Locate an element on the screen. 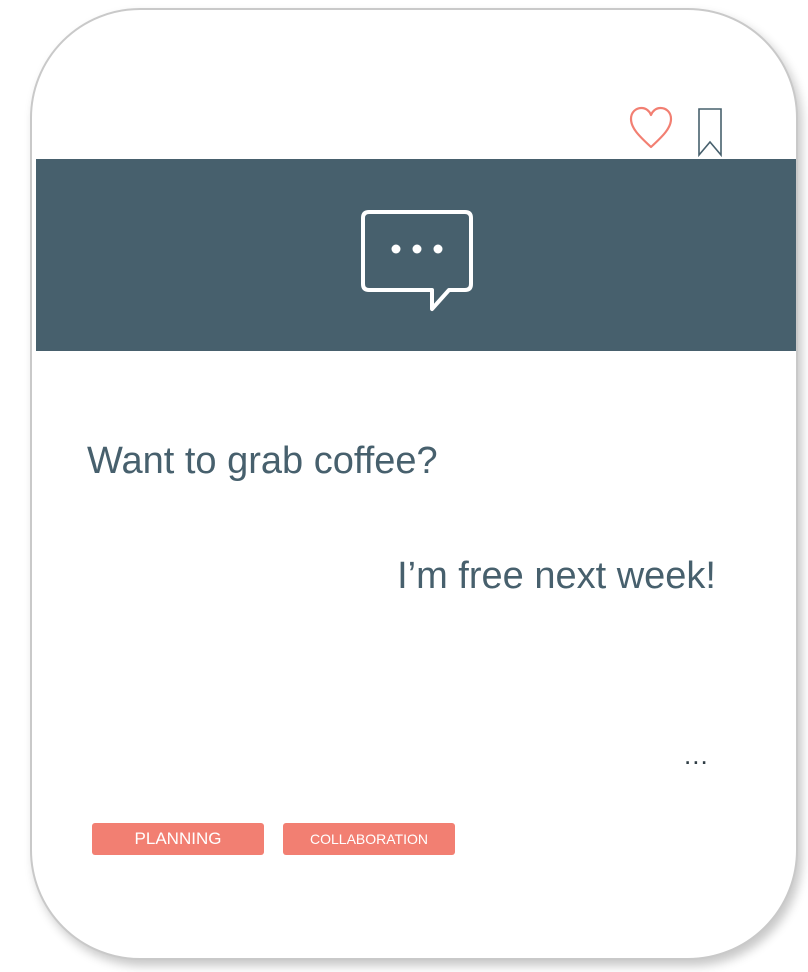  bookmark-icon is located at coordinates (710, 132).